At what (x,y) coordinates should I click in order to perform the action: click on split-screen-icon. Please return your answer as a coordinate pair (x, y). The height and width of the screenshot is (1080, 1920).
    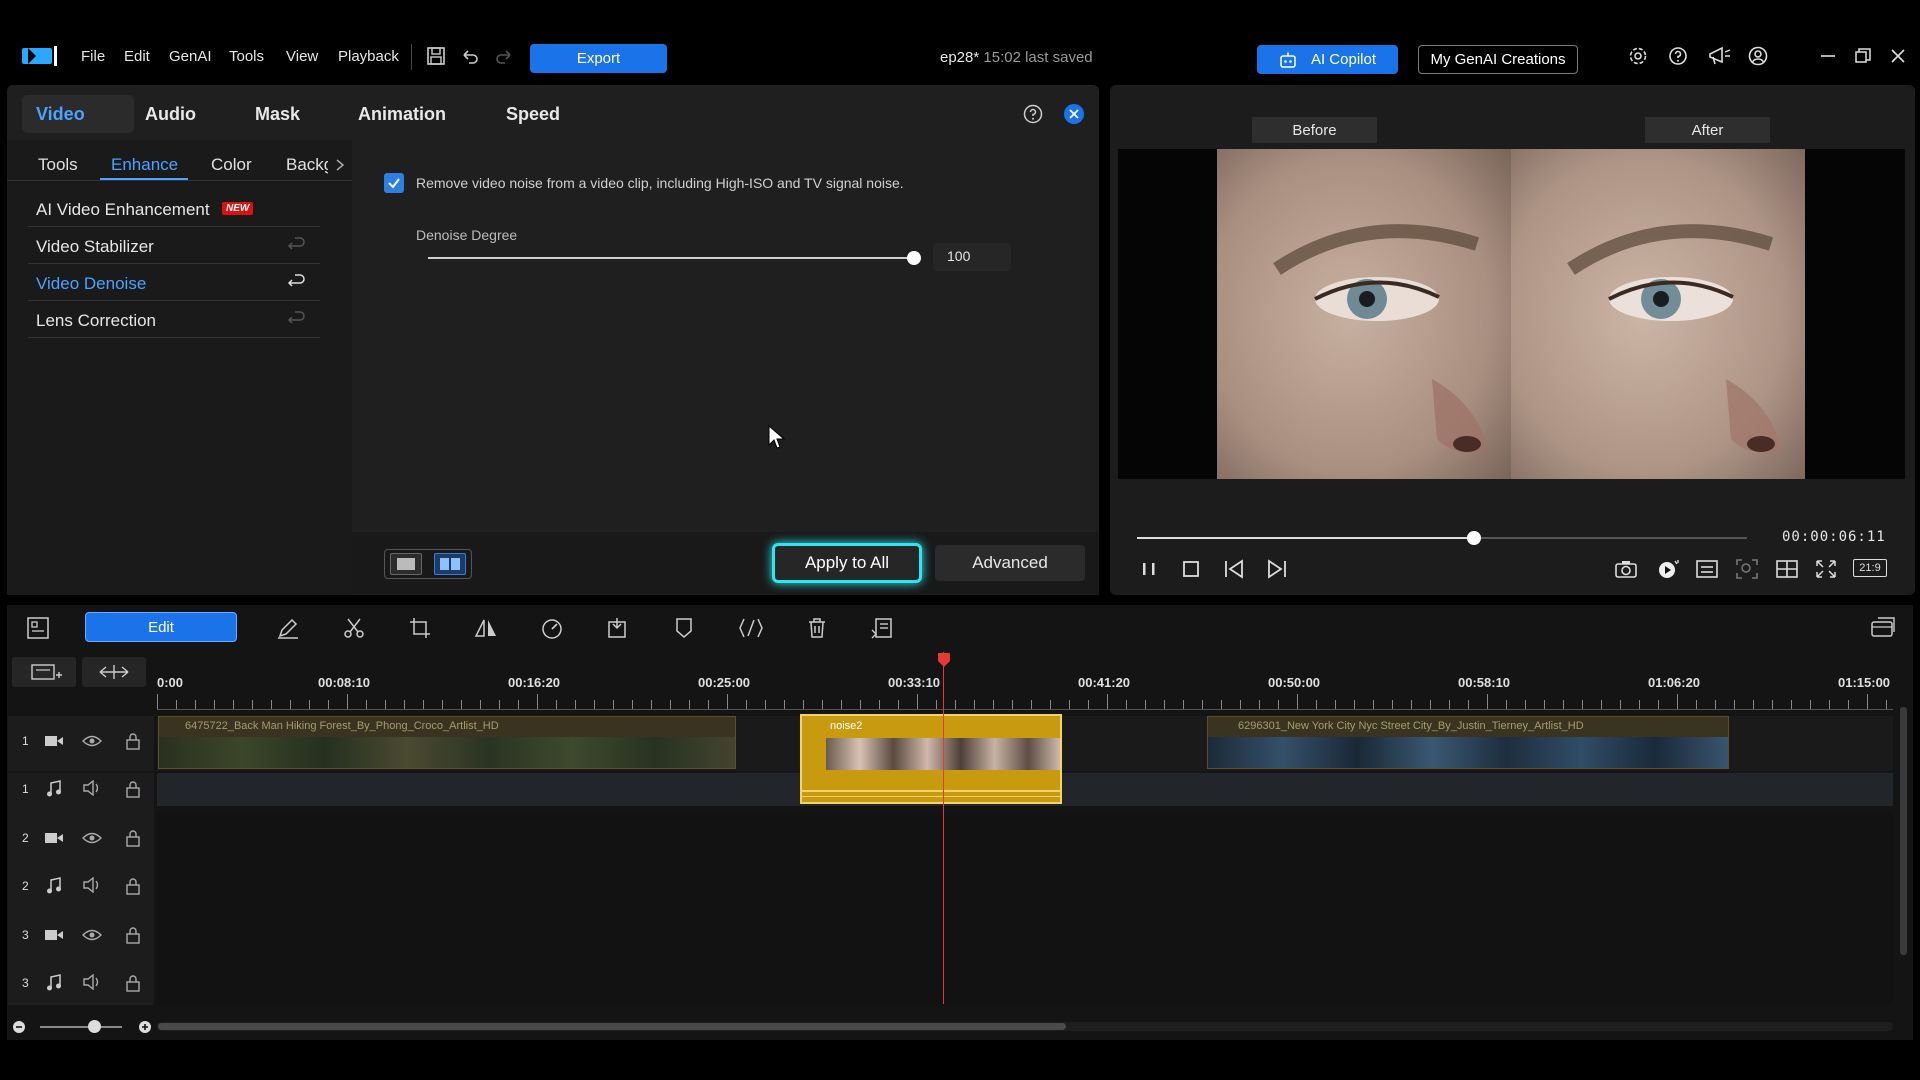
    Looking at the image, I should click on (1787, 569).